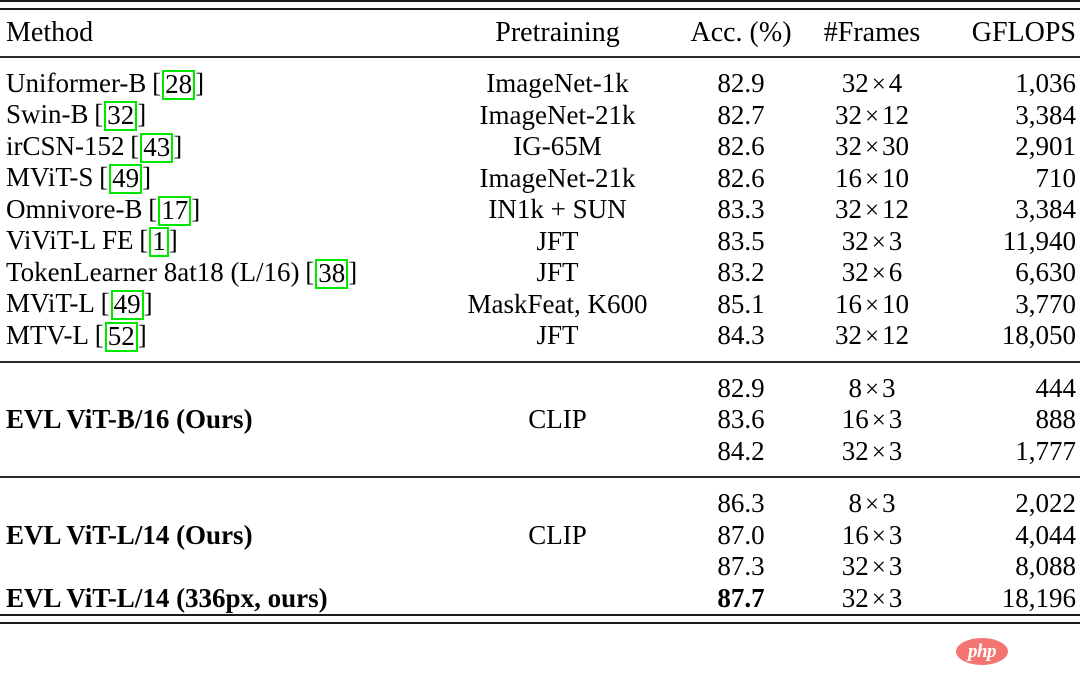  I want to click on cell-accuracy: 87.3, so click(741, 566).